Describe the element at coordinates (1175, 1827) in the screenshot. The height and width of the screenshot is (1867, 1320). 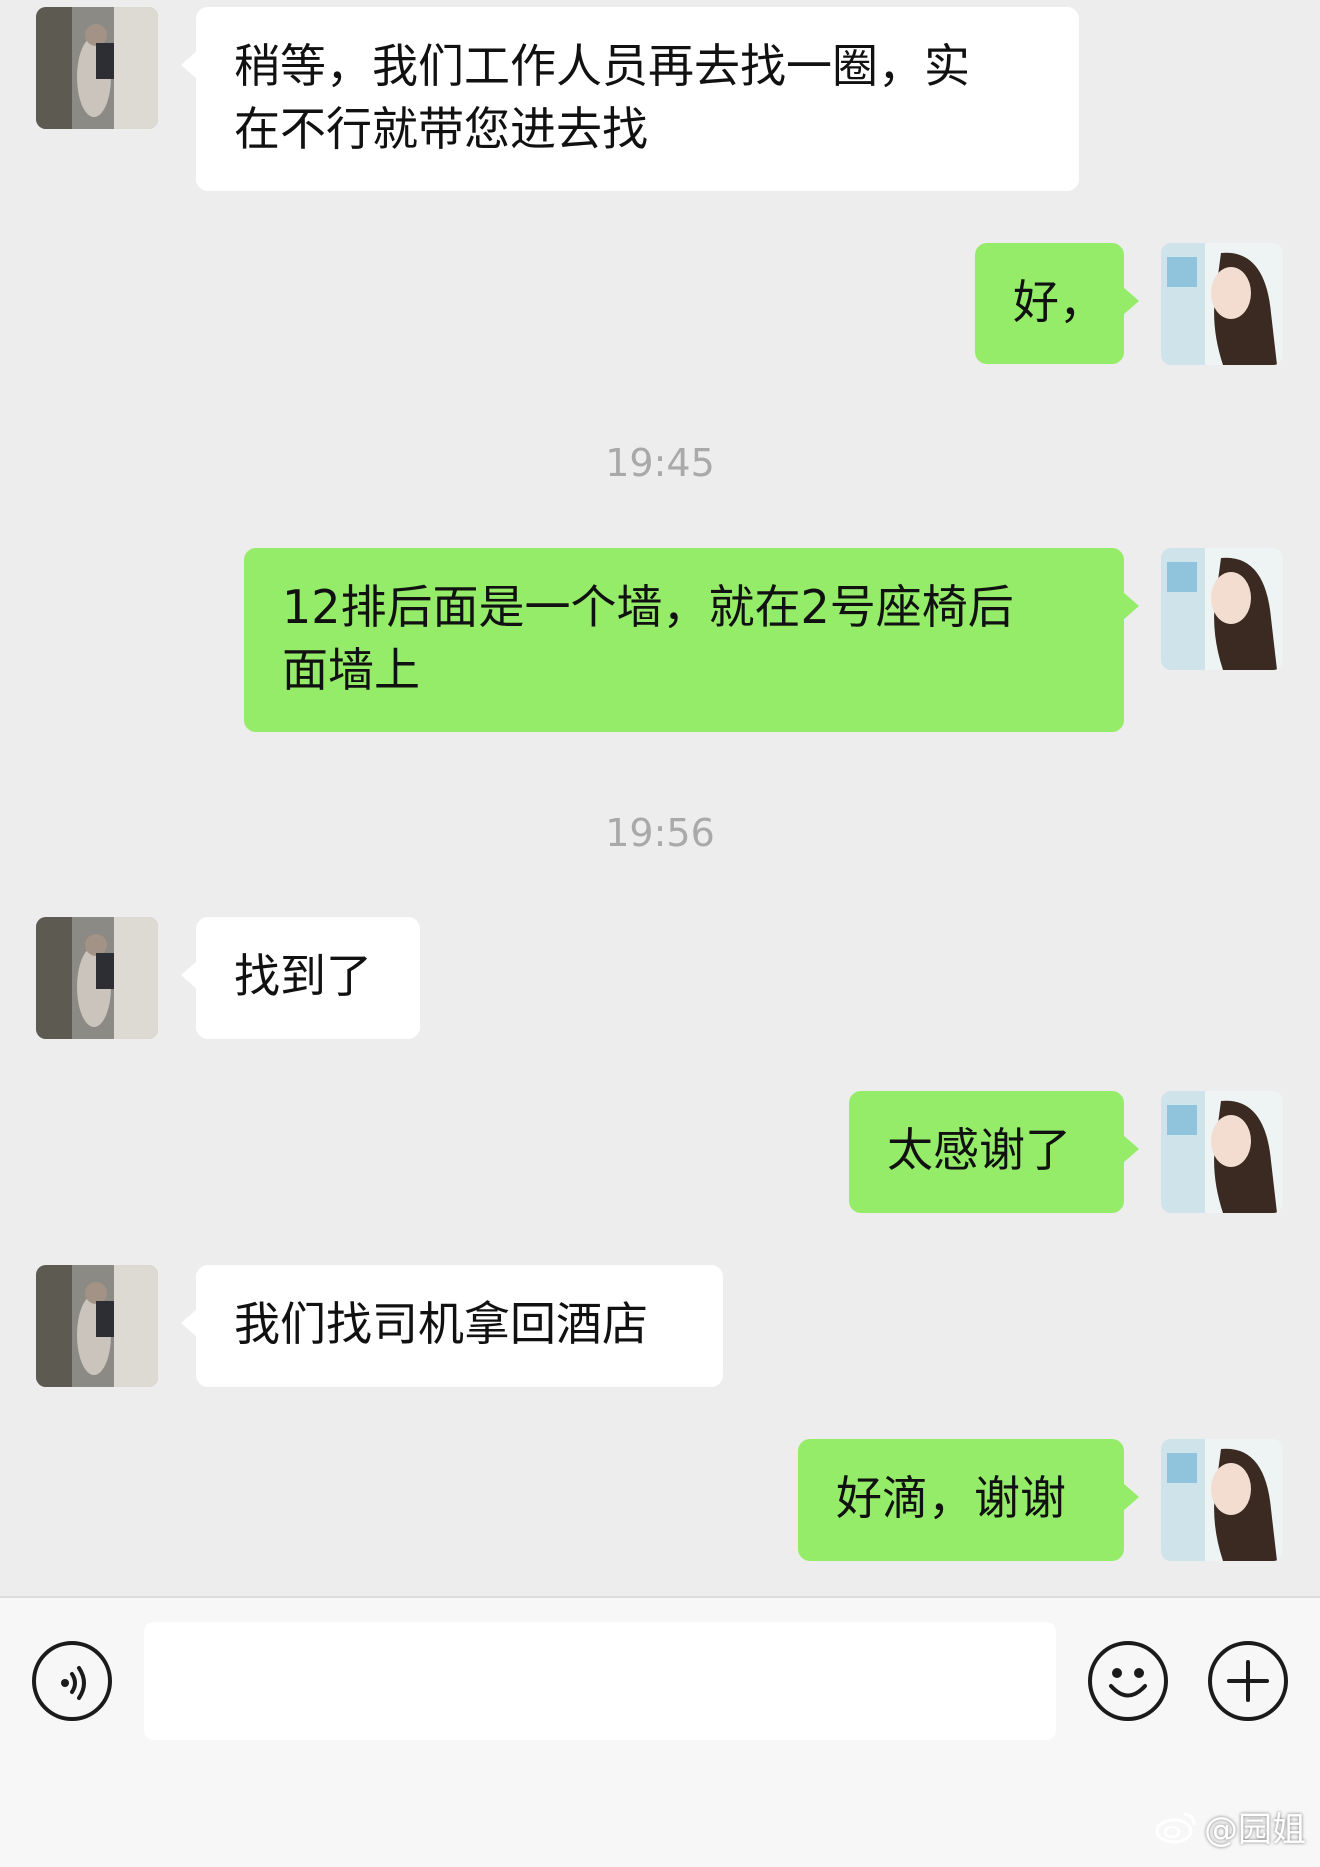
I see `weibo-icon` at that location.